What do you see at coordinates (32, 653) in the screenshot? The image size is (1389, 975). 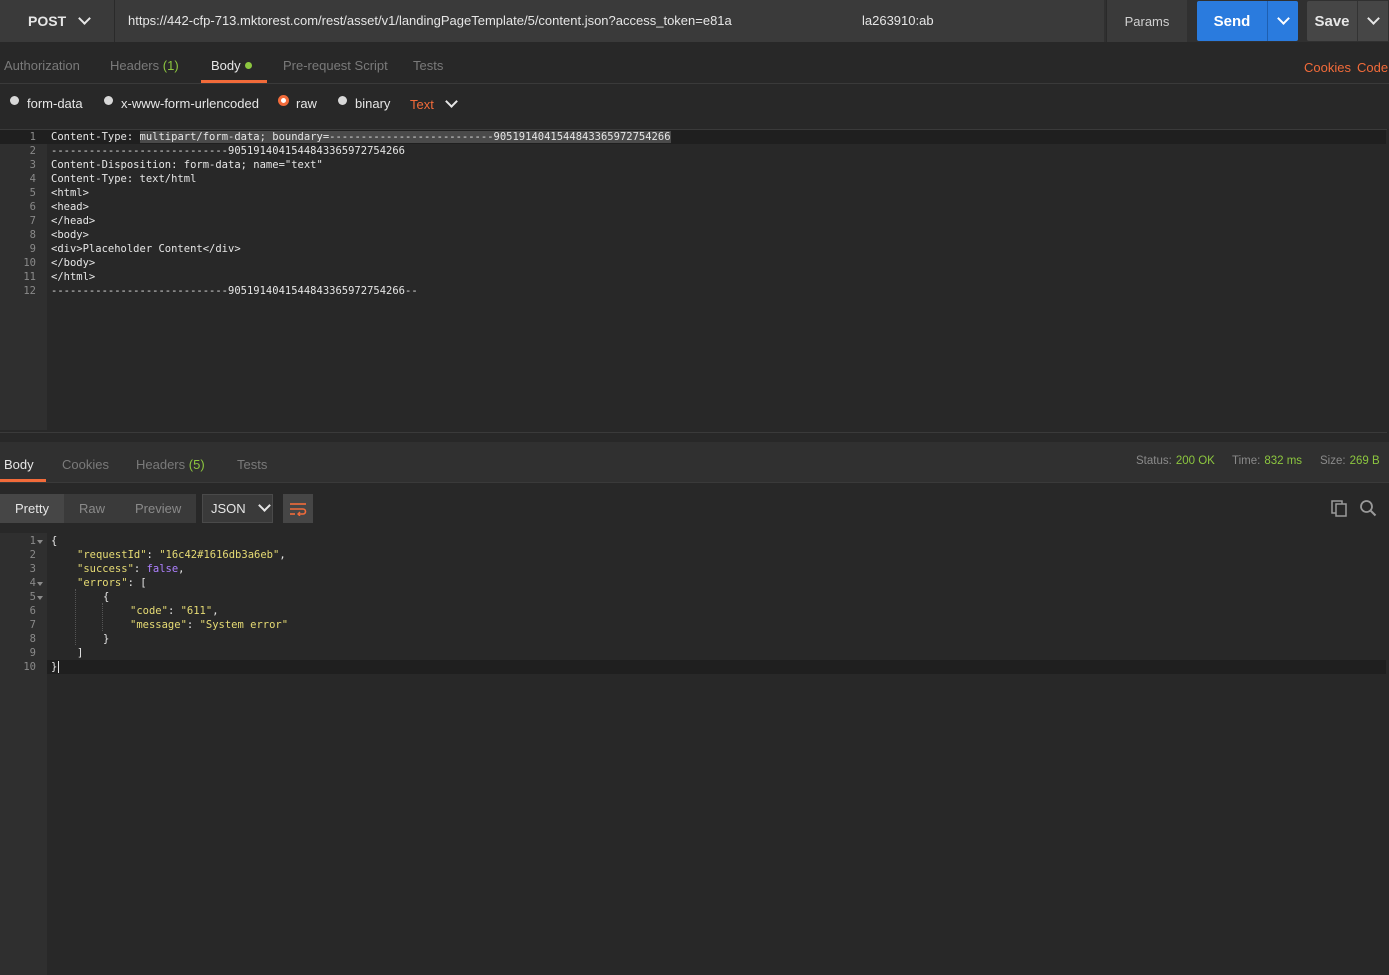 I see `line-number: 9` at bounding box center [32, 653].